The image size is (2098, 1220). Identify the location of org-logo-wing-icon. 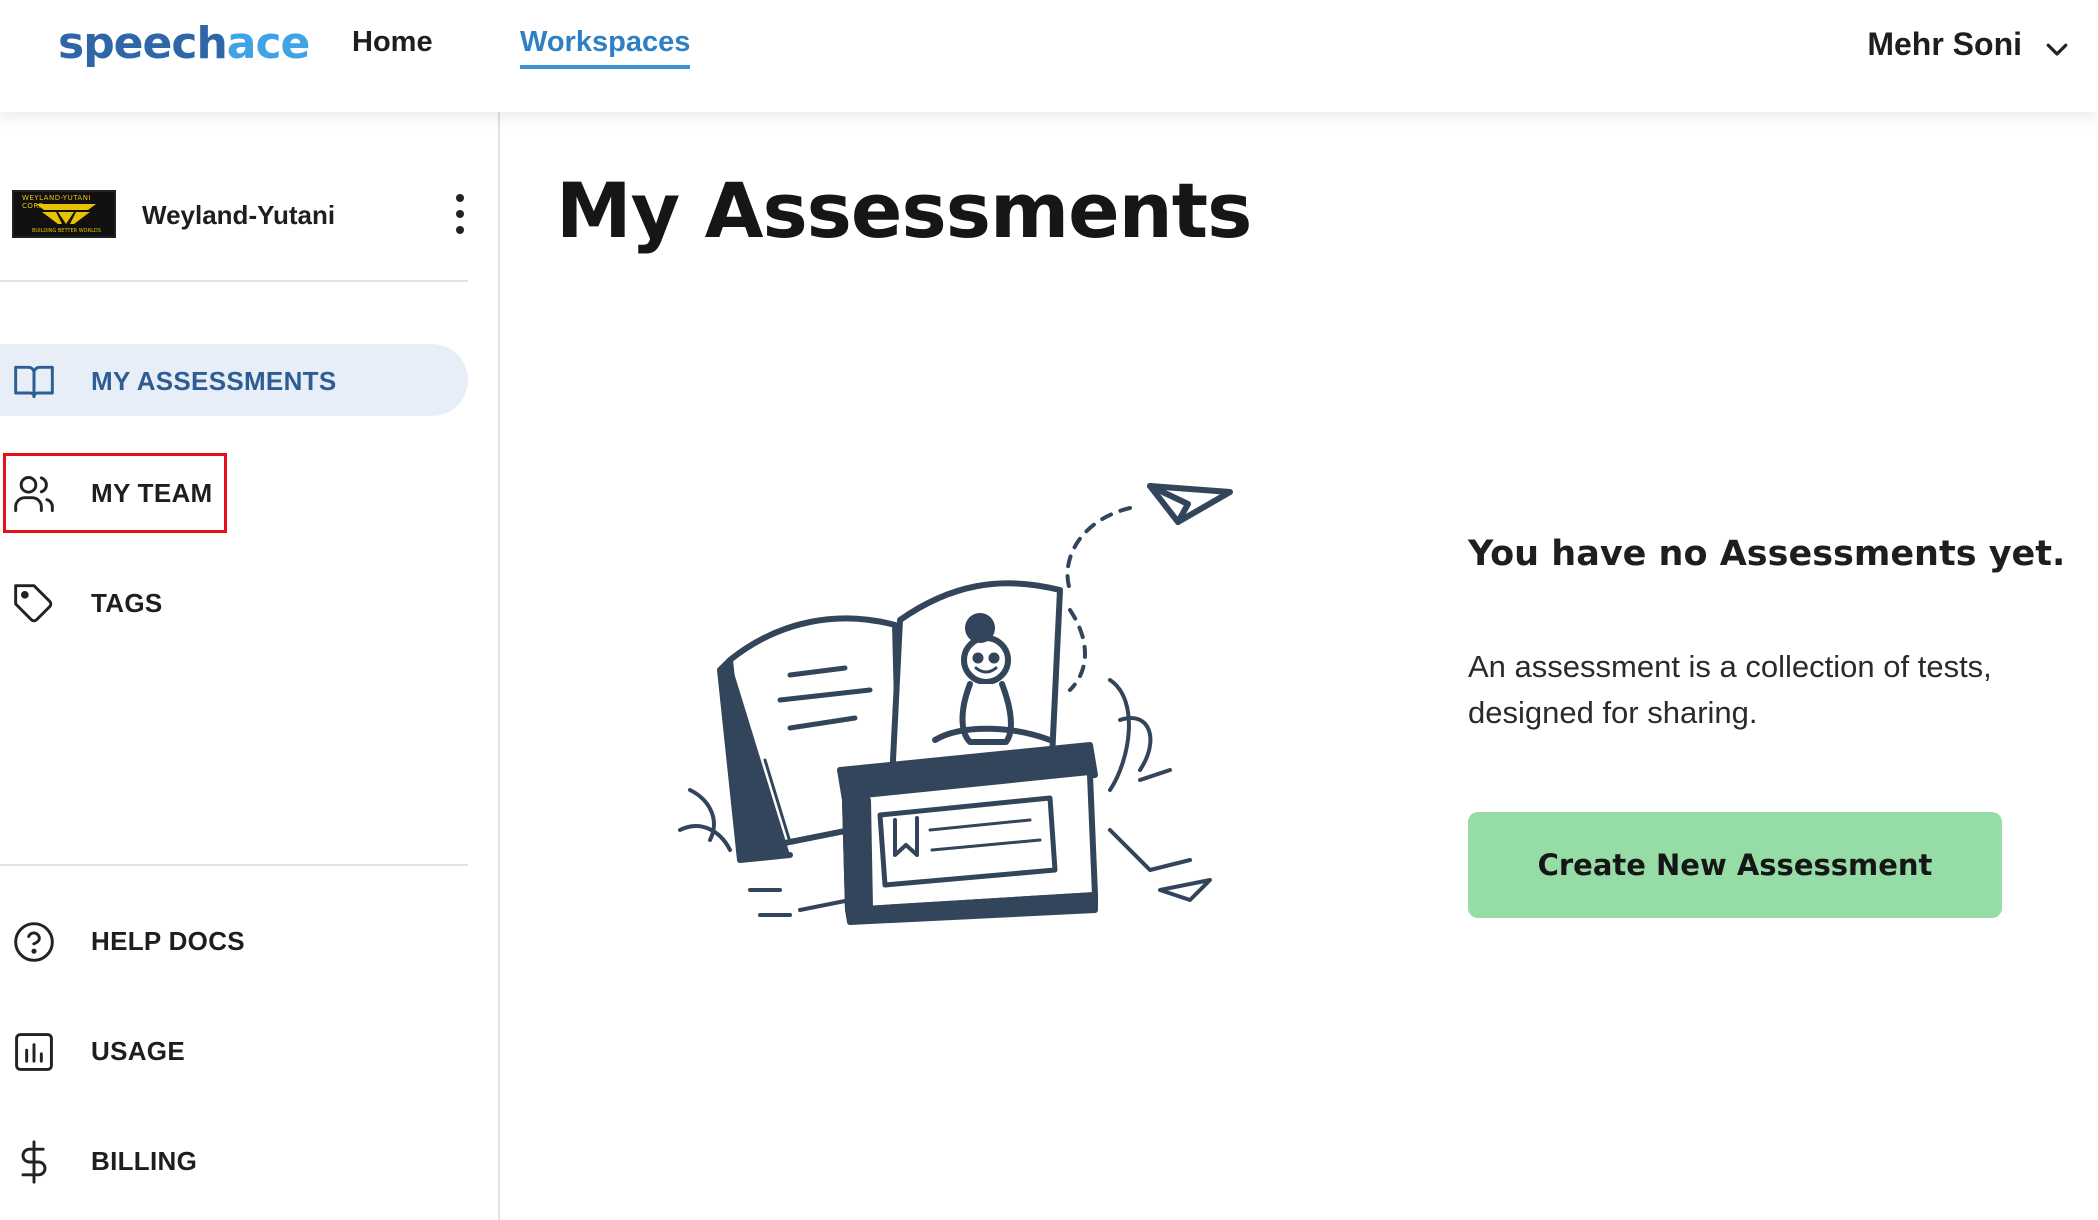
(66, 214).